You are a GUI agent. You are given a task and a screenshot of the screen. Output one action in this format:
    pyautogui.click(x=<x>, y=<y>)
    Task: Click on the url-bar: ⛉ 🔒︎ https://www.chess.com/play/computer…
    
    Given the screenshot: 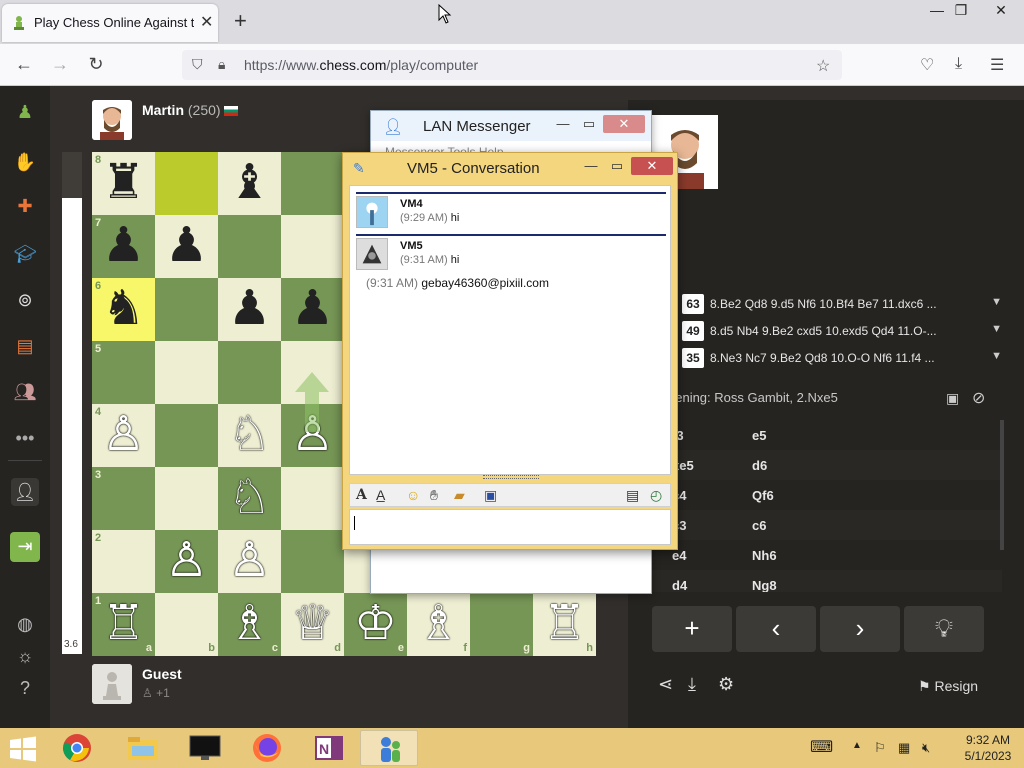 What is the action you would take?
    pyautogui.click(x=512, y=65)
    